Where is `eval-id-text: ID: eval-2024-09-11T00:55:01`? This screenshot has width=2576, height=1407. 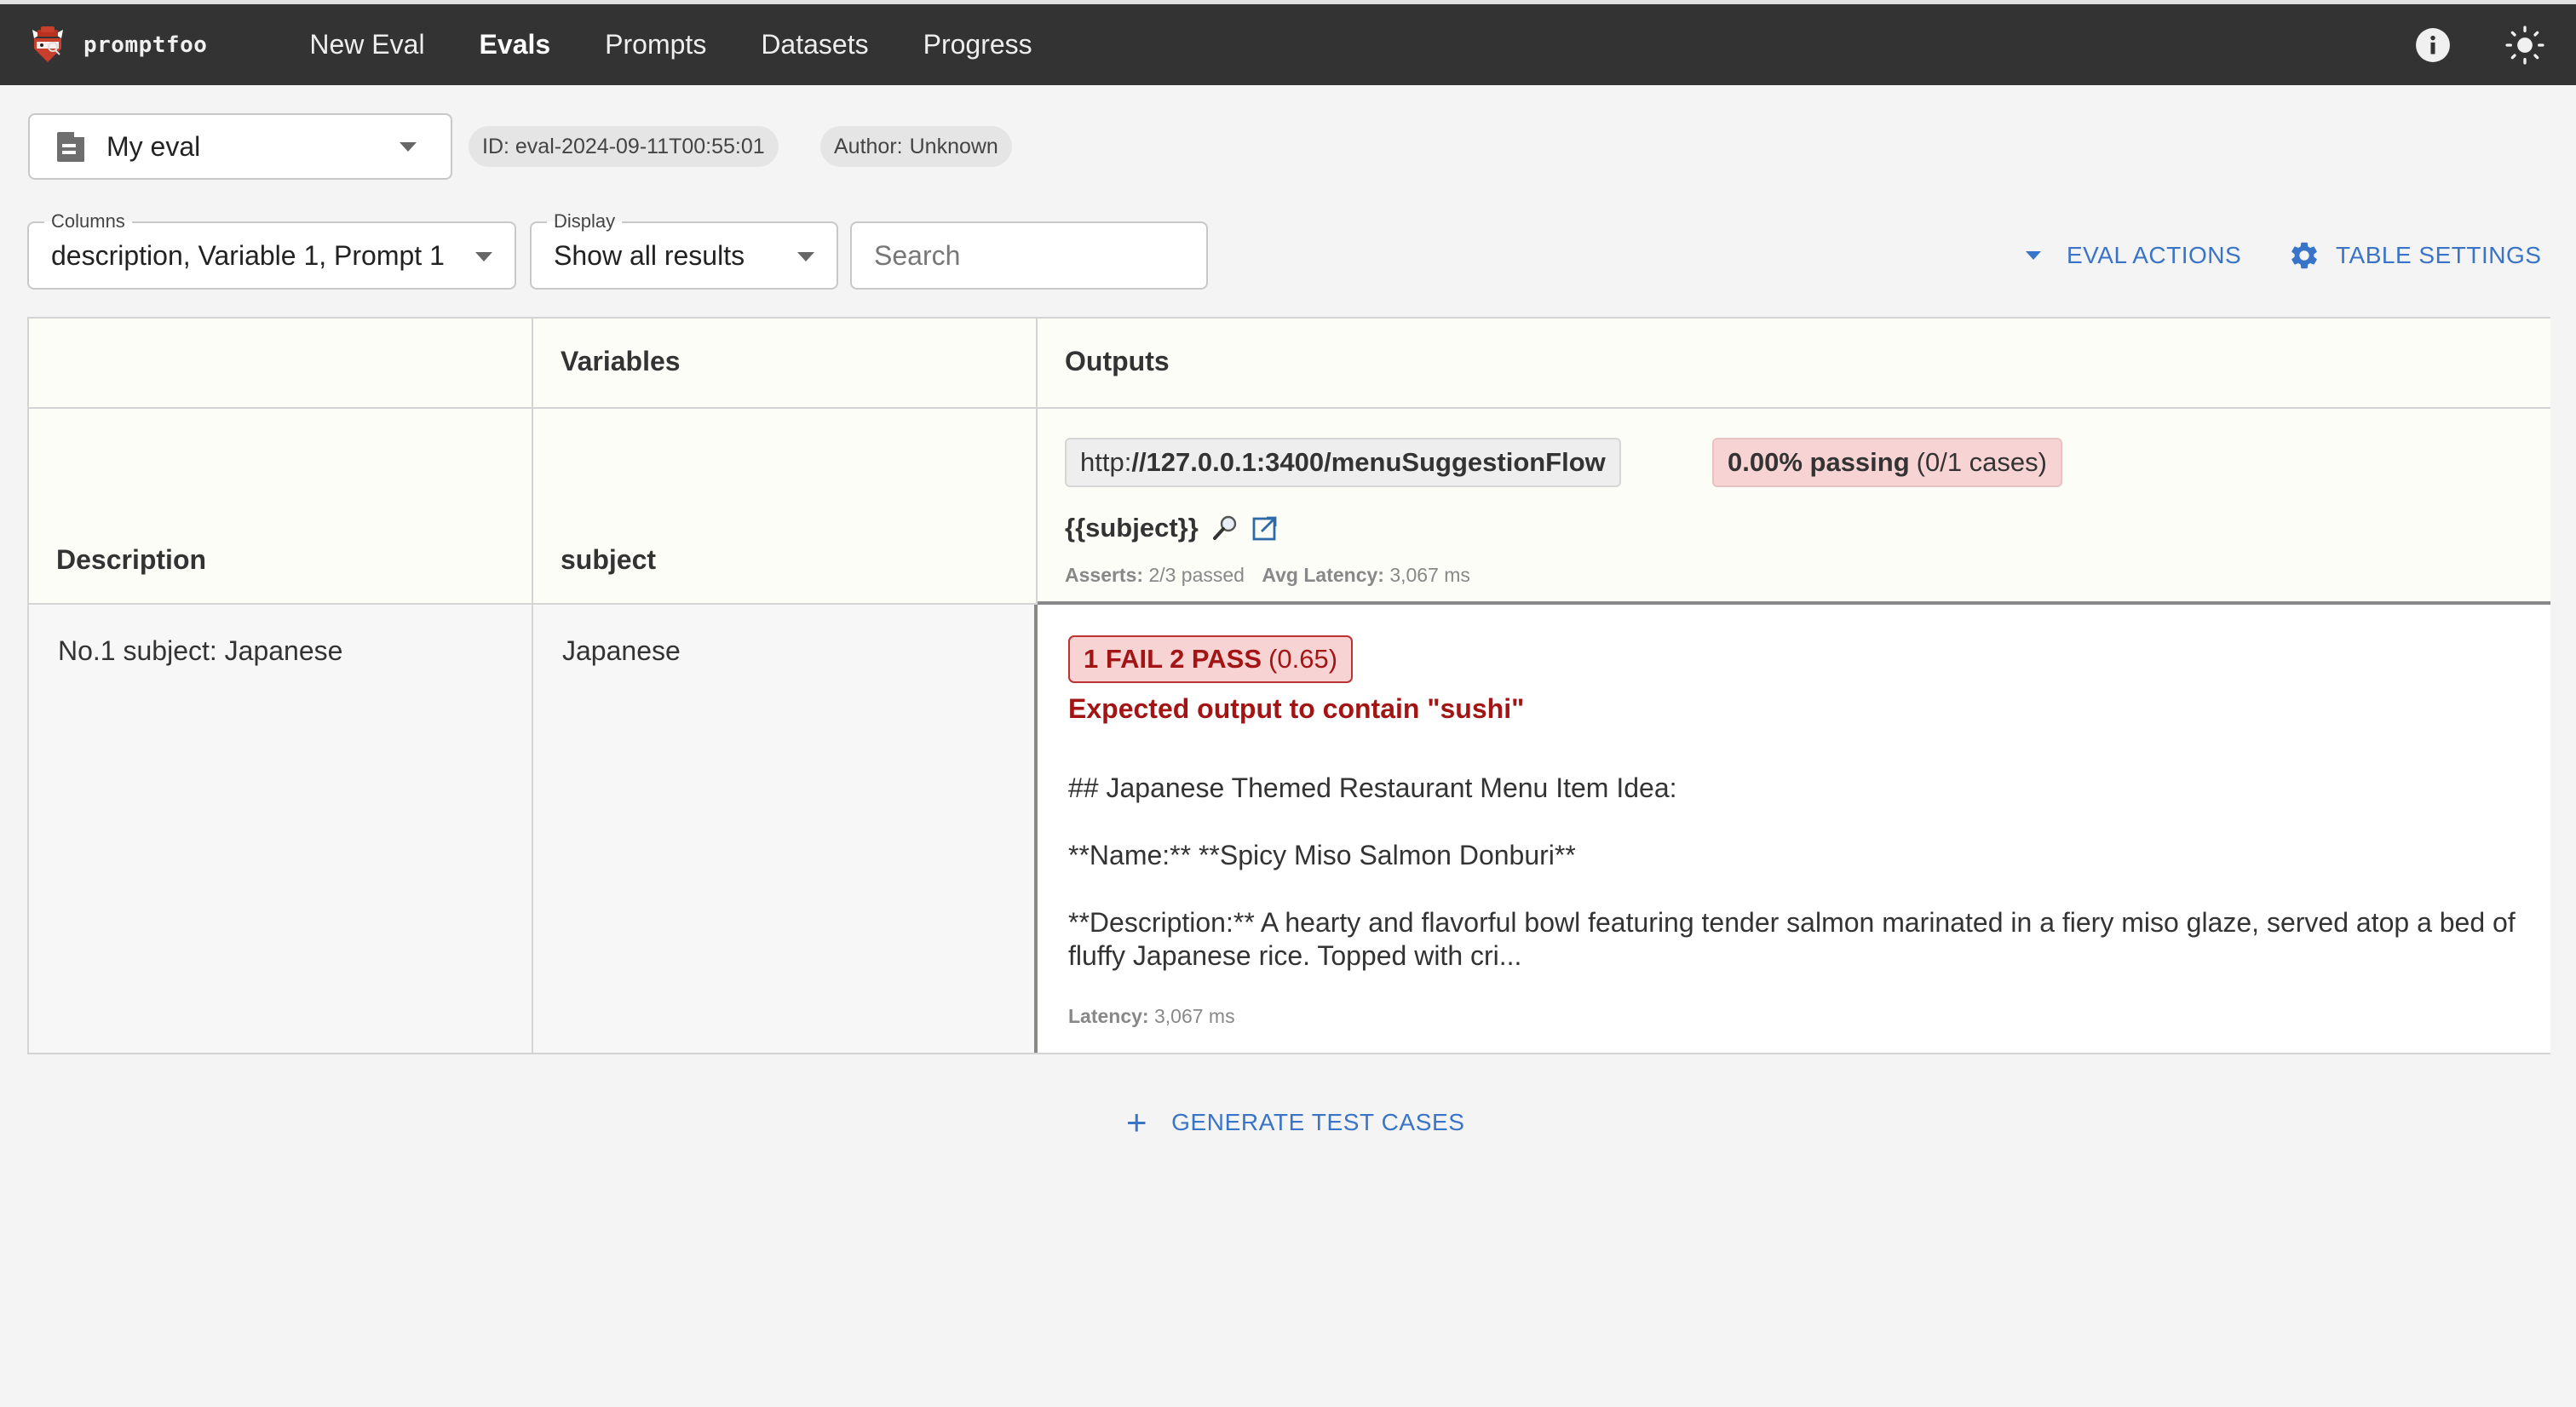
eval-id-text: ID: eval-2024-09-11T00:55:01 is located at coordinates (624, 146).